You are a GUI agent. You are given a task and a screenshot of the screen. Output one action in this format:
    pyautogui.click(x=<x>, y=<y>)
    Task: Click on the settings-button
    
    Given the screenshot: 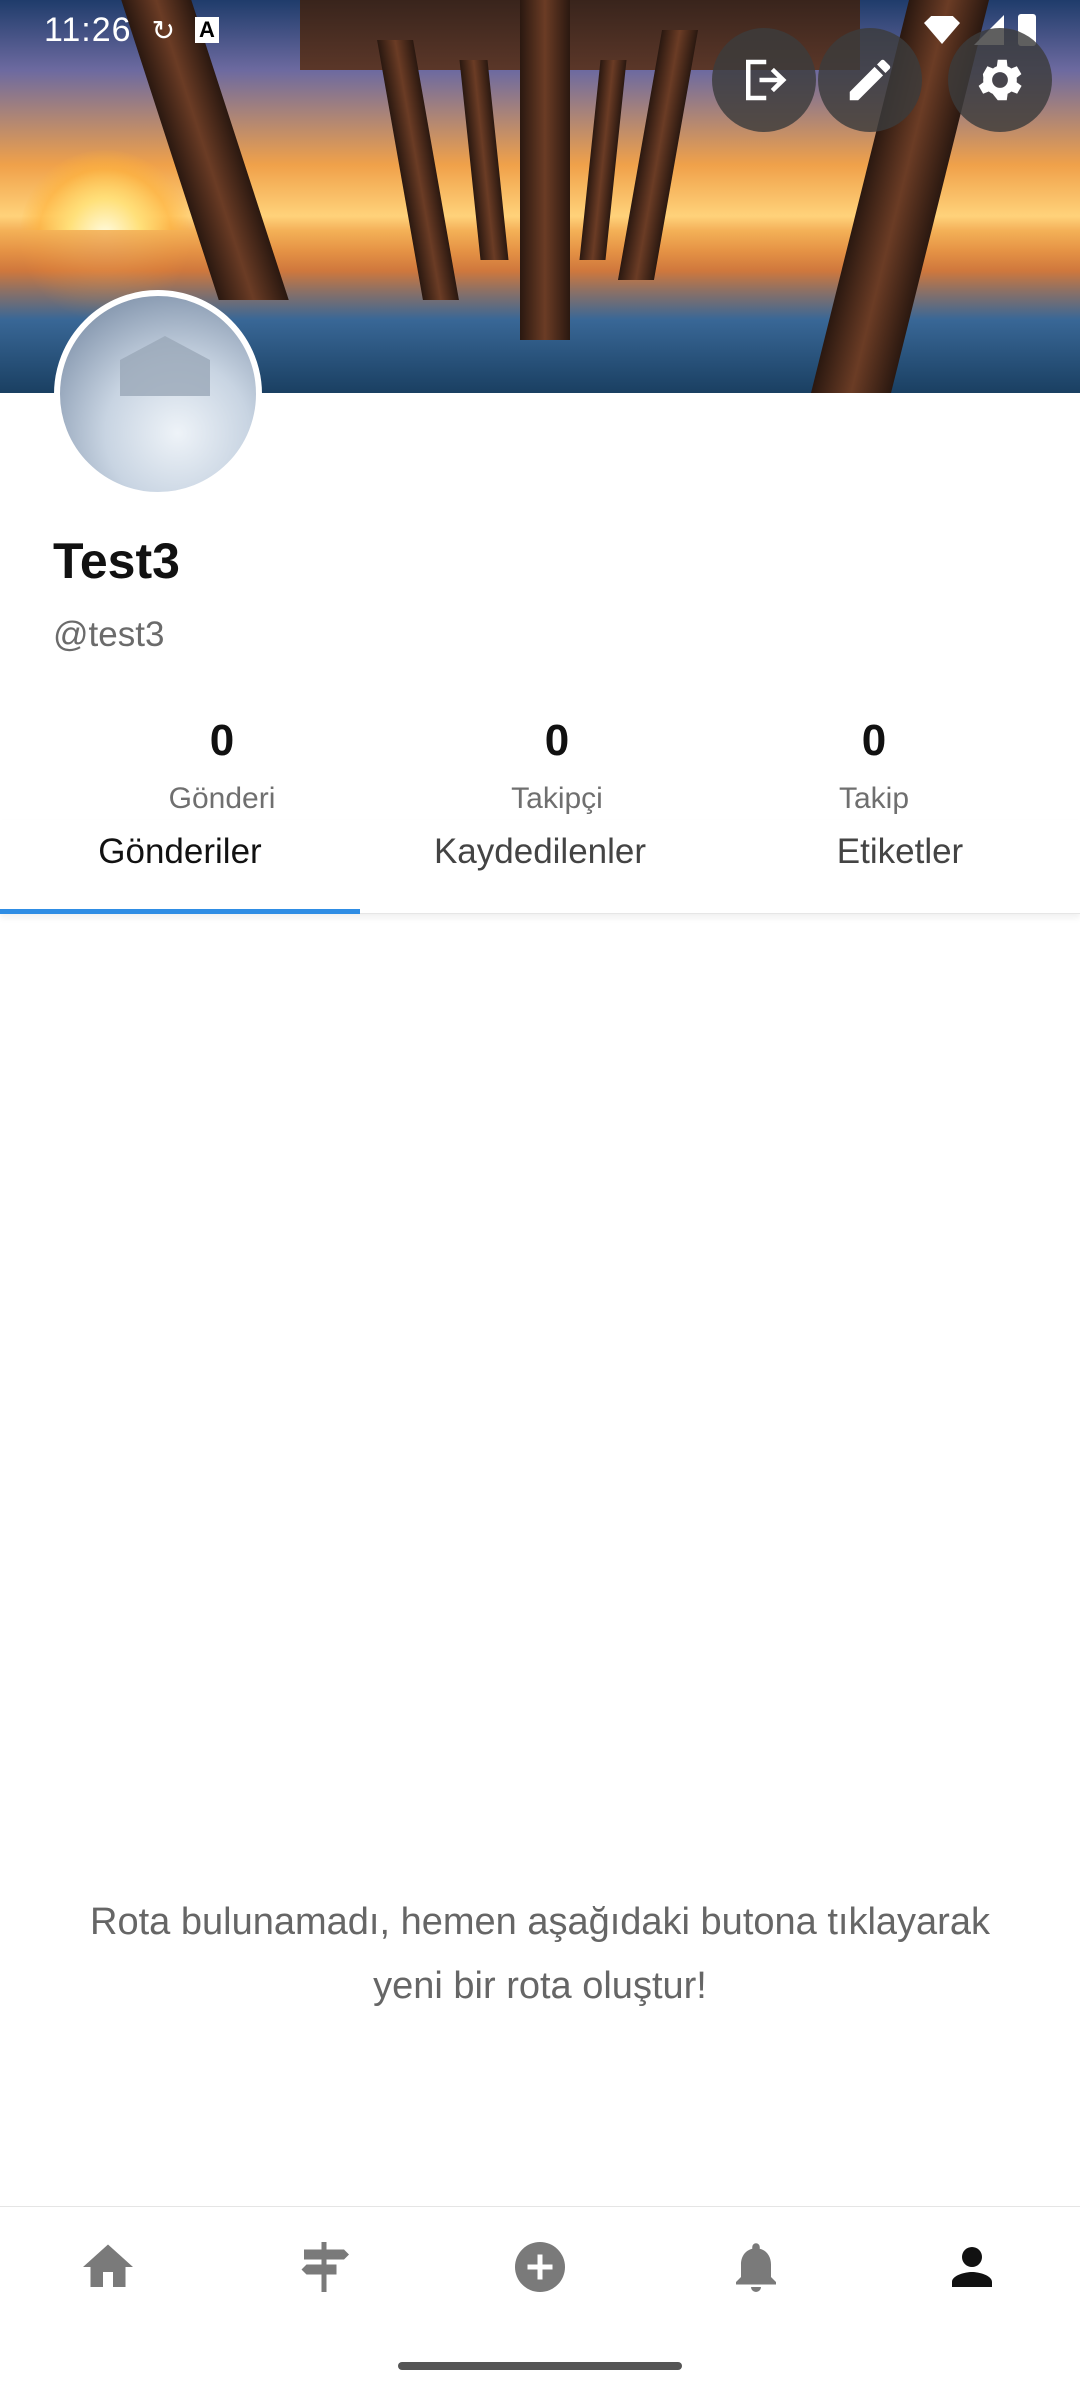 What is the action you would take?
    pyautogui.click(x=1000, y=80)
    